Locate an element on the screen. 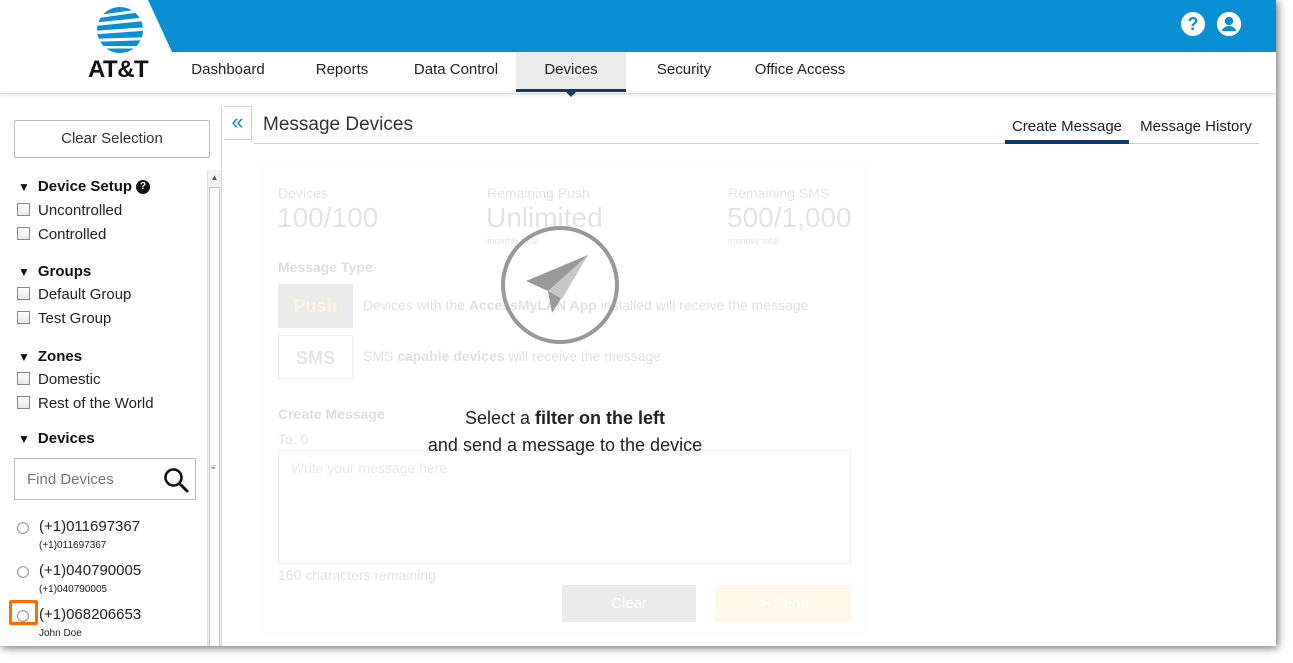 This screenshot has width=1293, height=663. filter-test-group: Test Group is located at coordinates (64, 318).